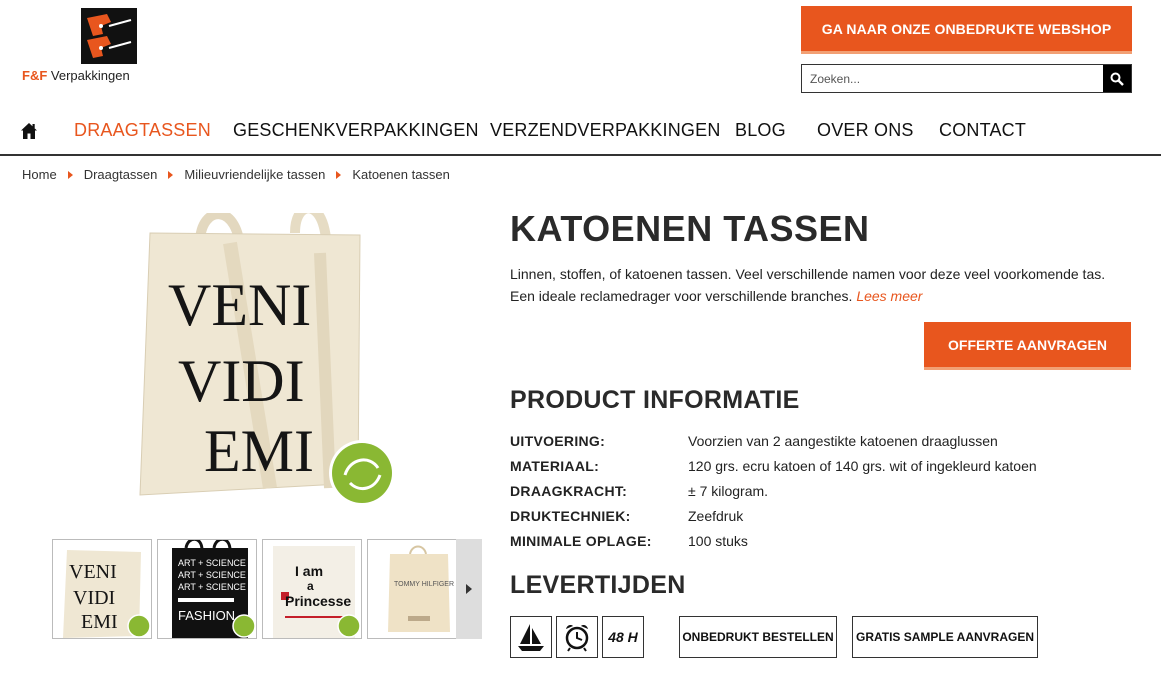 Image resolution: width=1161 pixels, height=682 pixels. What do you see at coordinates (865, 130) in the screenshot?
I see `nav-over-ons: OVER ONS` at bounding box center [865, 130].